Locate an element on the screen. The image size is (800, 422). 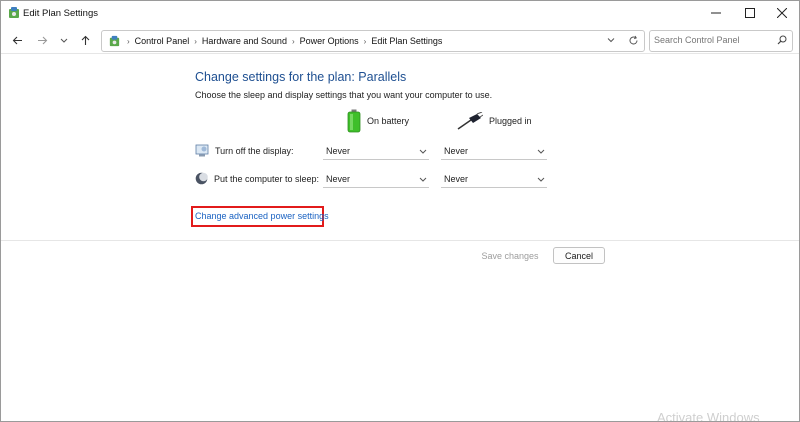
close-icon is located at coordinates (782, 13).